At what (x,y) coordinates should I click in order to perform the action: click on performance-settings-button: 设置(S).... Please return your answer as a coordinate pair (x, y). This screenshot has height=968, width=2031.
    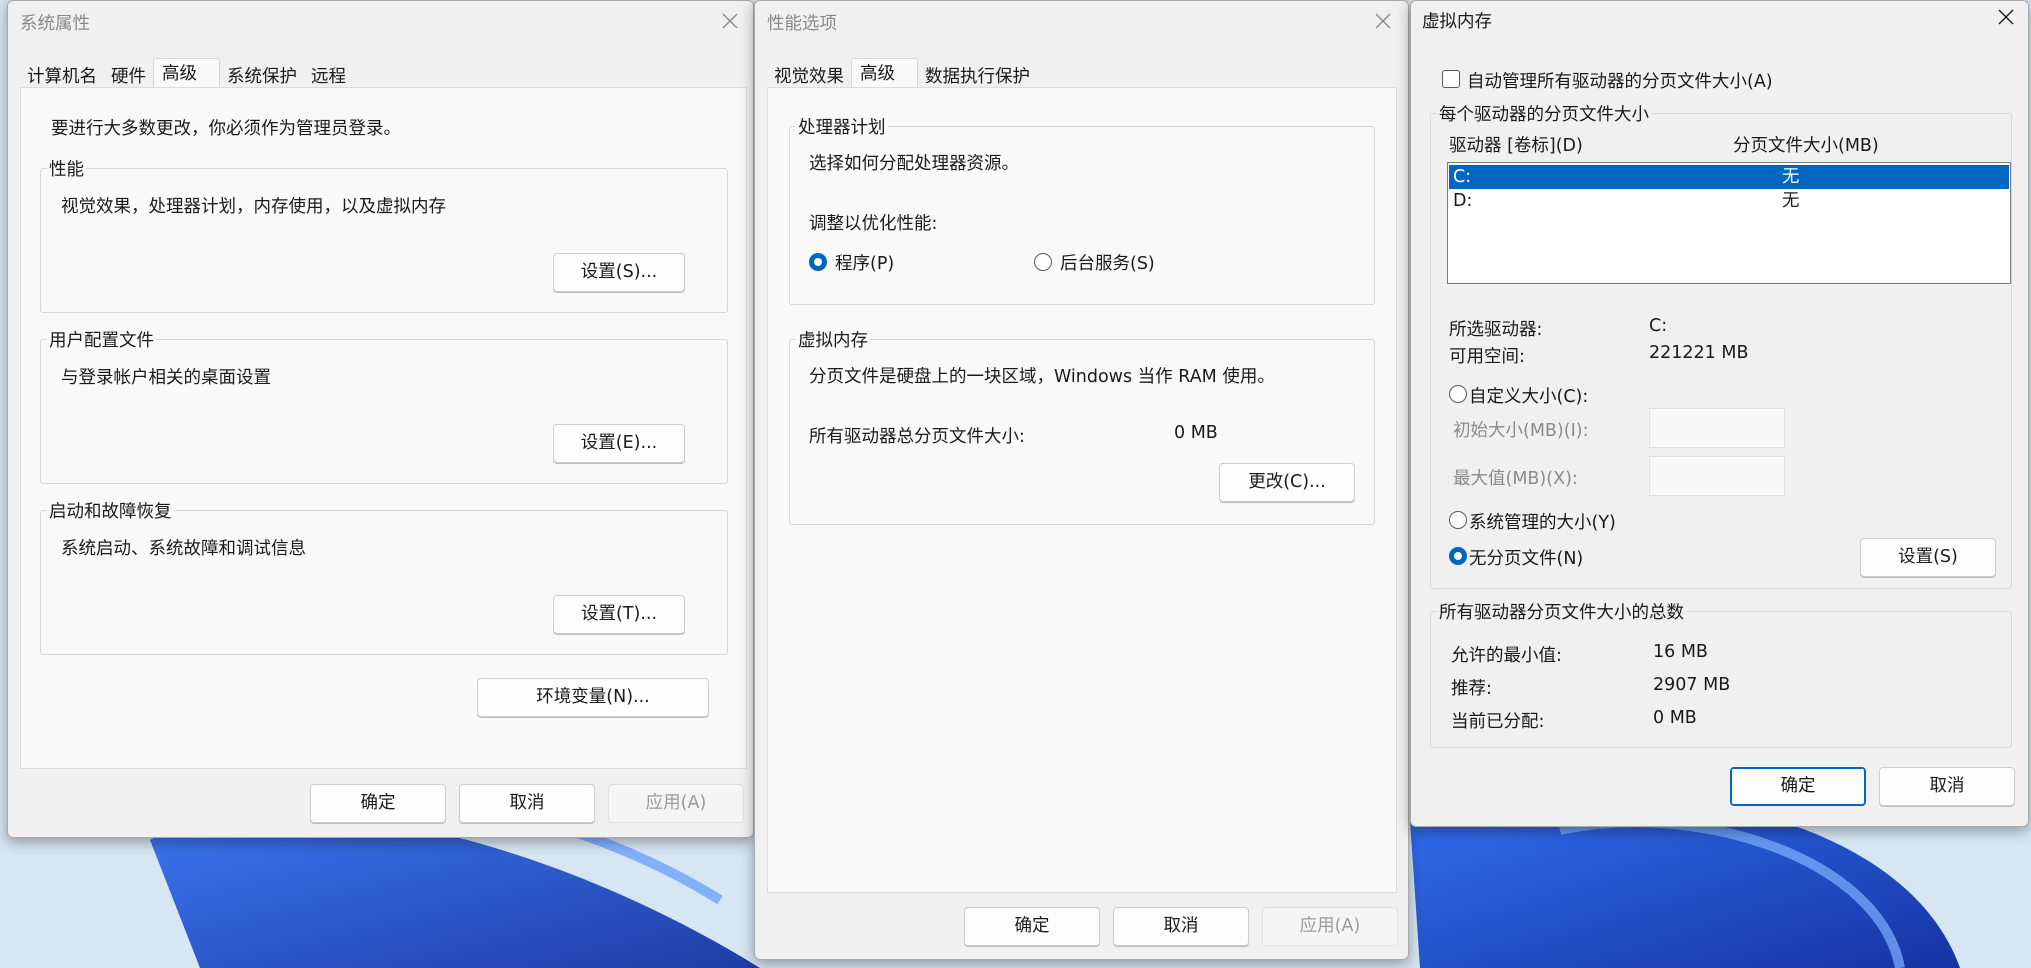
    Looking at the image, I should click on (619, 272).